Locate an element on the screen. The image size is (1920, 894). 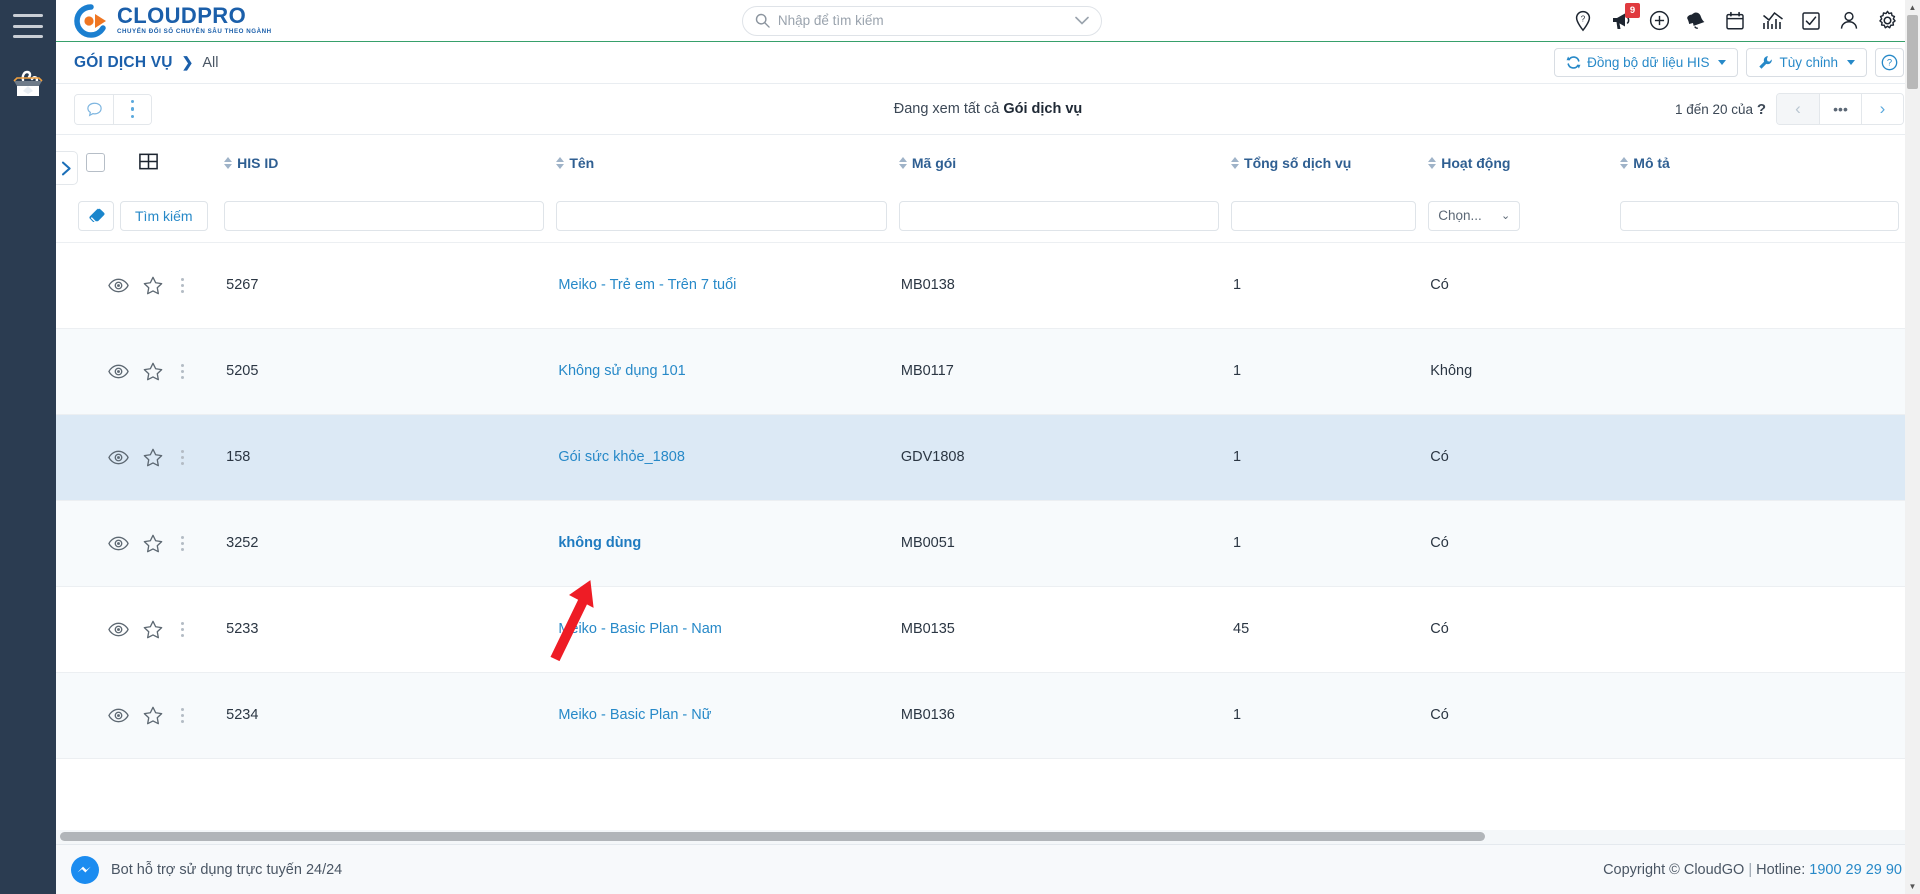
footer-copyright-text: Copyright © CloudGO is located at coordinates (1674, 869).